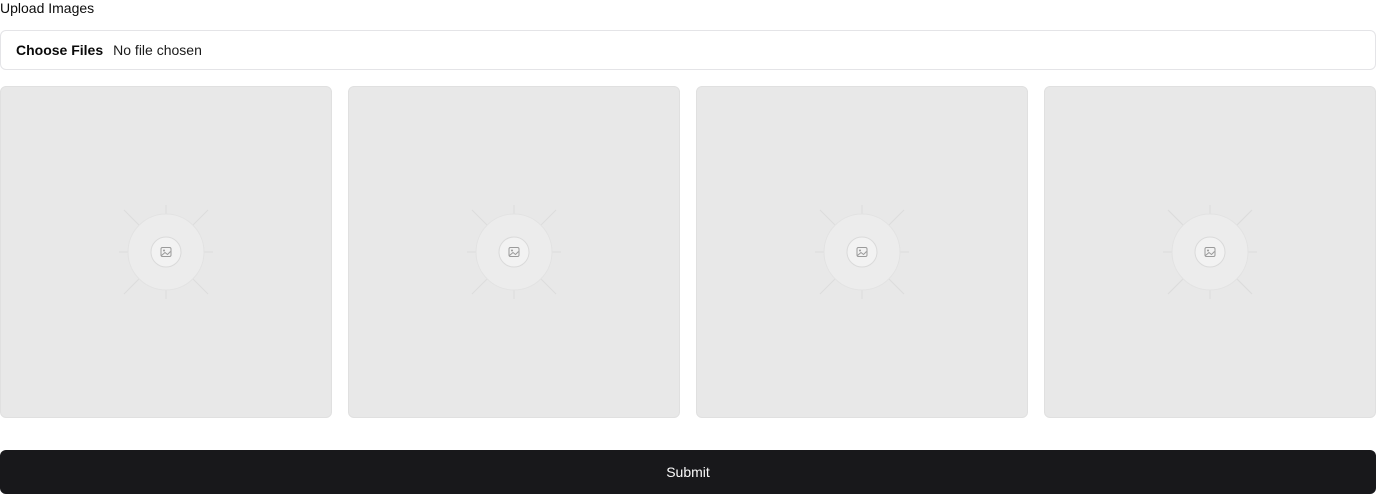 The height and width of the screenshot is (494, 1376). What do you see at coordinates (47, 8) in the screenshot?
I see `upload-images-label: Upload Images` at bounding box center [47, 8].